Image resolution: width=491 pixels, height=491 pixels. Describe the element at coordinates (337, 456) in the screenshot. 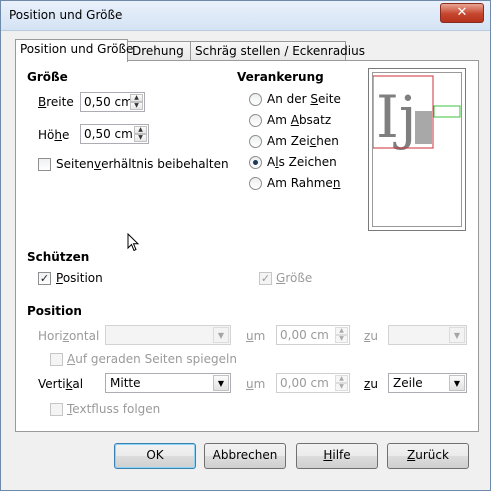

I see `help-button: Hilfe` at that location.